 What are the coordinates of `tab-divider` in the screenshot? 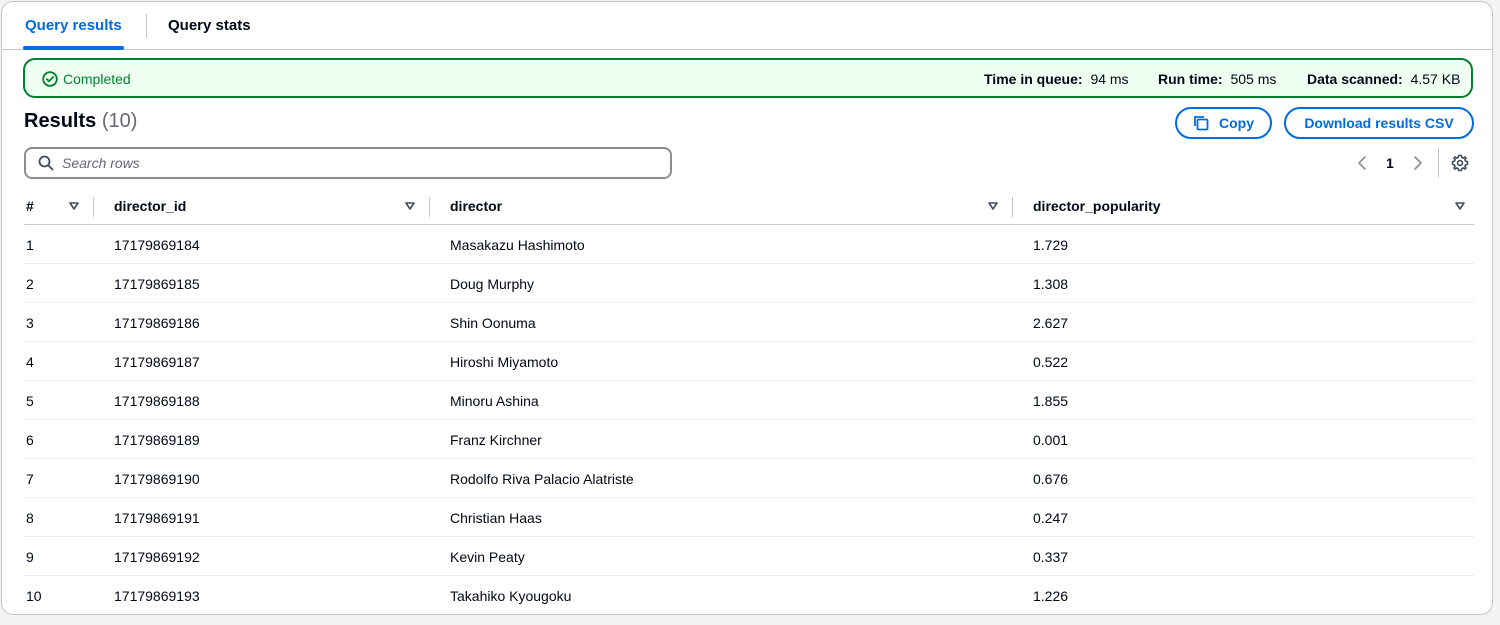 It's located at (146, 26).